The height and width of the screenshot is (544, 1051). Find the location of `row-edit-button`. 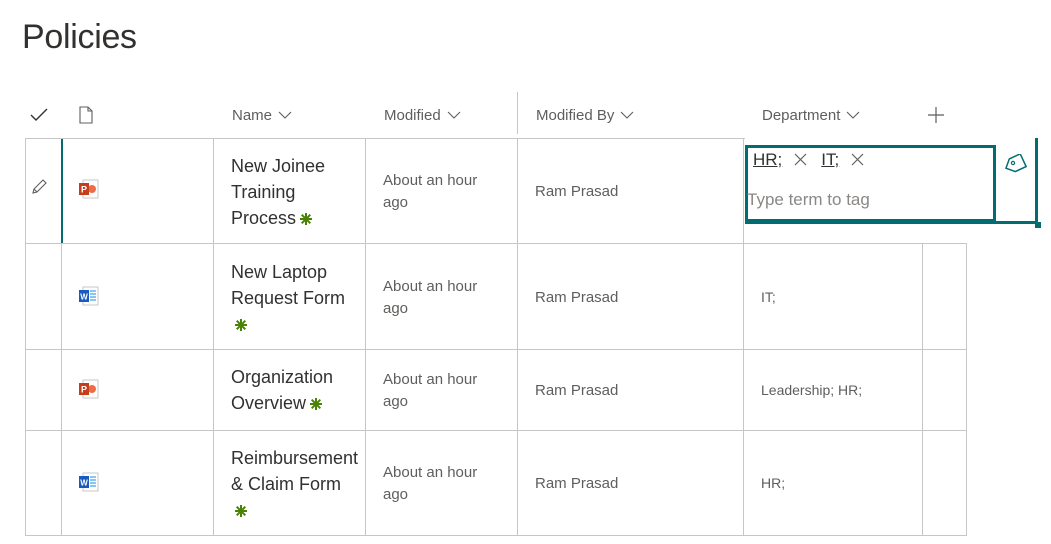

row-edit-button is located at coordinates (39, 187).